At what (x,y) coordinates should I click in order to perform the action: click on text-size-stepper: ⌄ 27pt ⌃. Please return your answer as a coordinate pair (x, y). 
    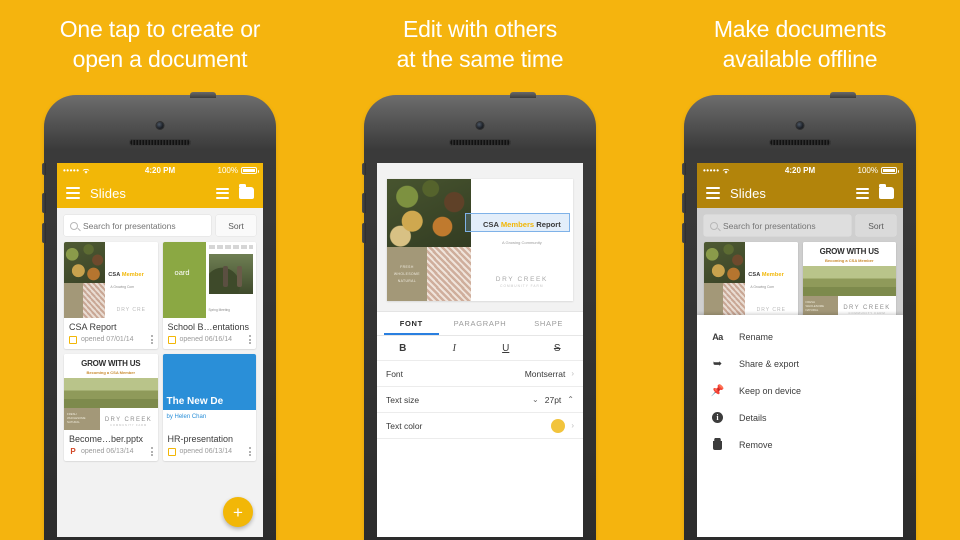
    Looking at the image, I should click on (553, 400).